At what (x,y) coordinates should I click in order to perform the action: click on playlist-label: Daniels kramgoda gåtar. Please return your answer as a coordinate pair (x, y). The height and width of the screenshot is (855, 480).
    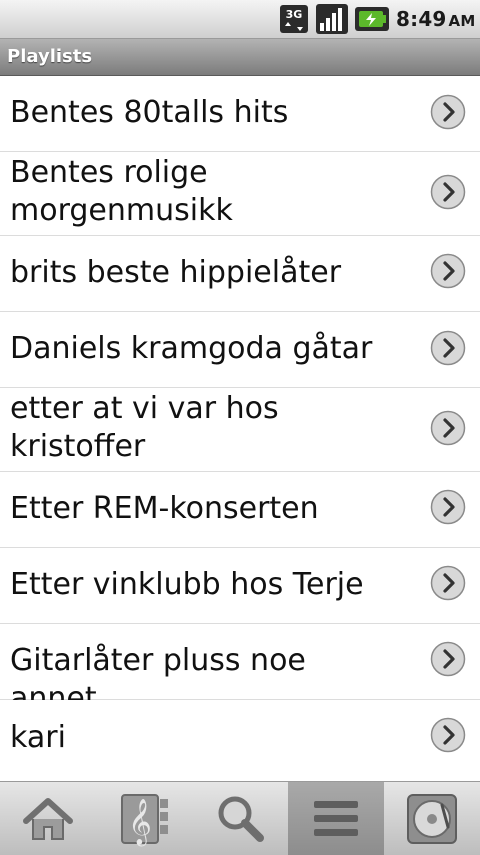
    Looking at the image, I should click on (191, 348).